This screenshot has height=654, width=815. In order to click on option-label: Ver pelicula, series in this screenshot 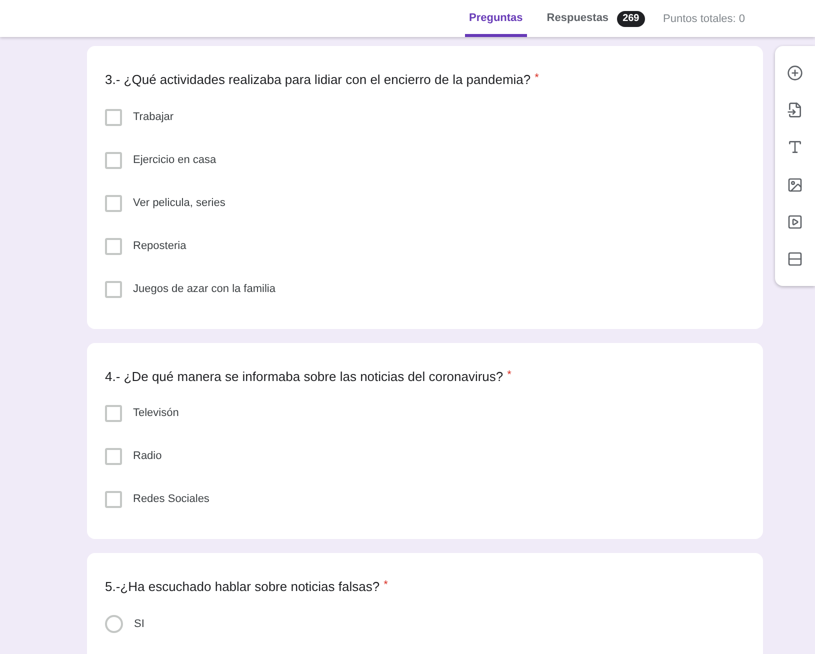, I will do `click(179, 203)`.